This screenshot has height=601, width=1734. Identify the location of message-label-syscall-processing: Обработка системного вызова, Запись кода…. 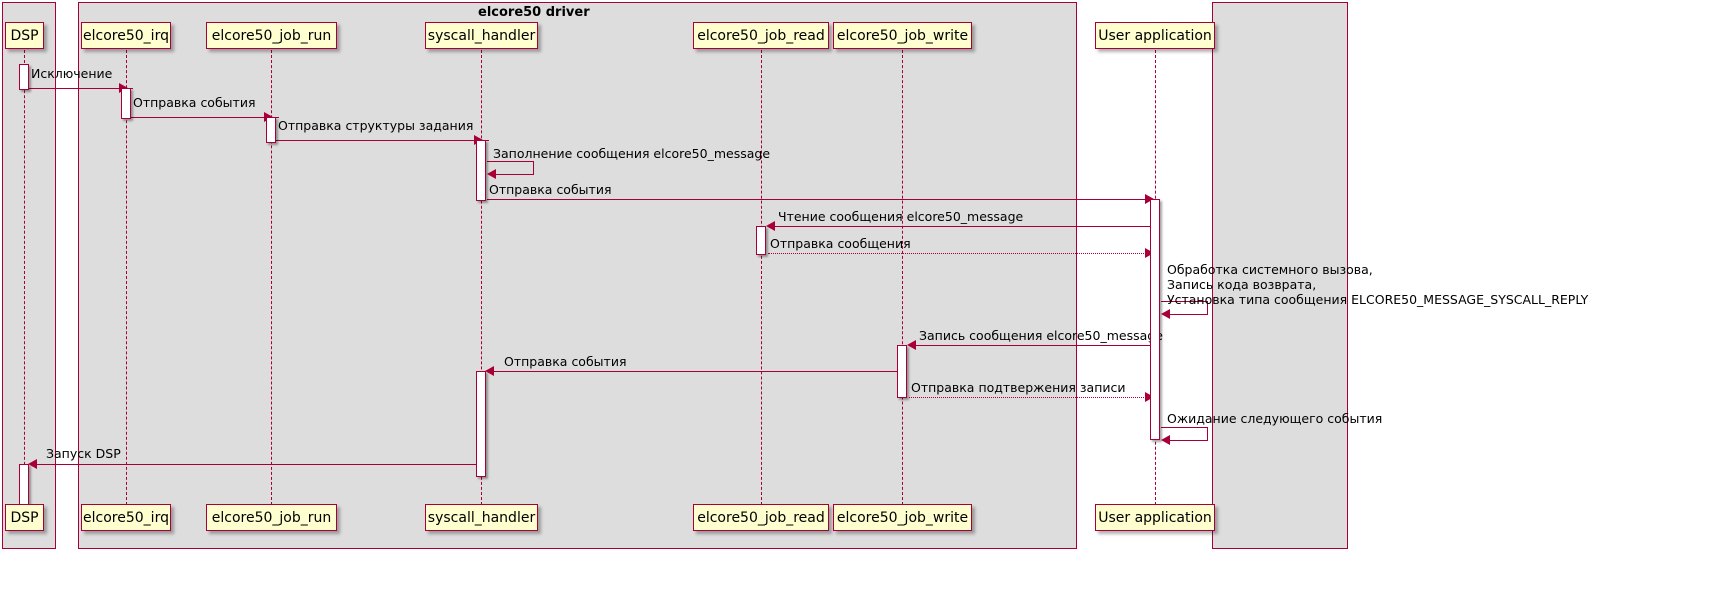
(1378, 284).